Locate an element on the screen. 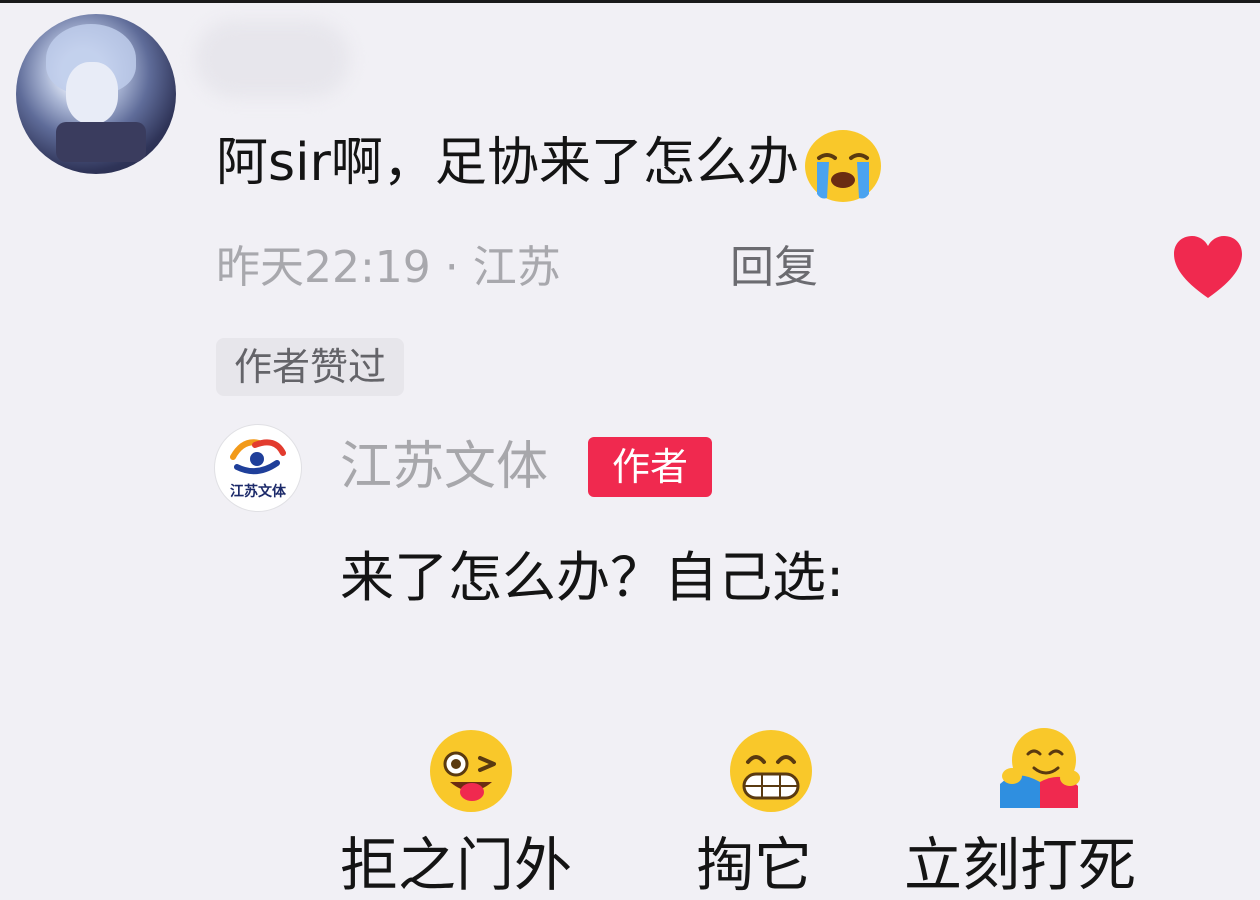 This screenshot has width=1260, height=900. option-label: 拒之门外 is located at coordinates (456, 865).